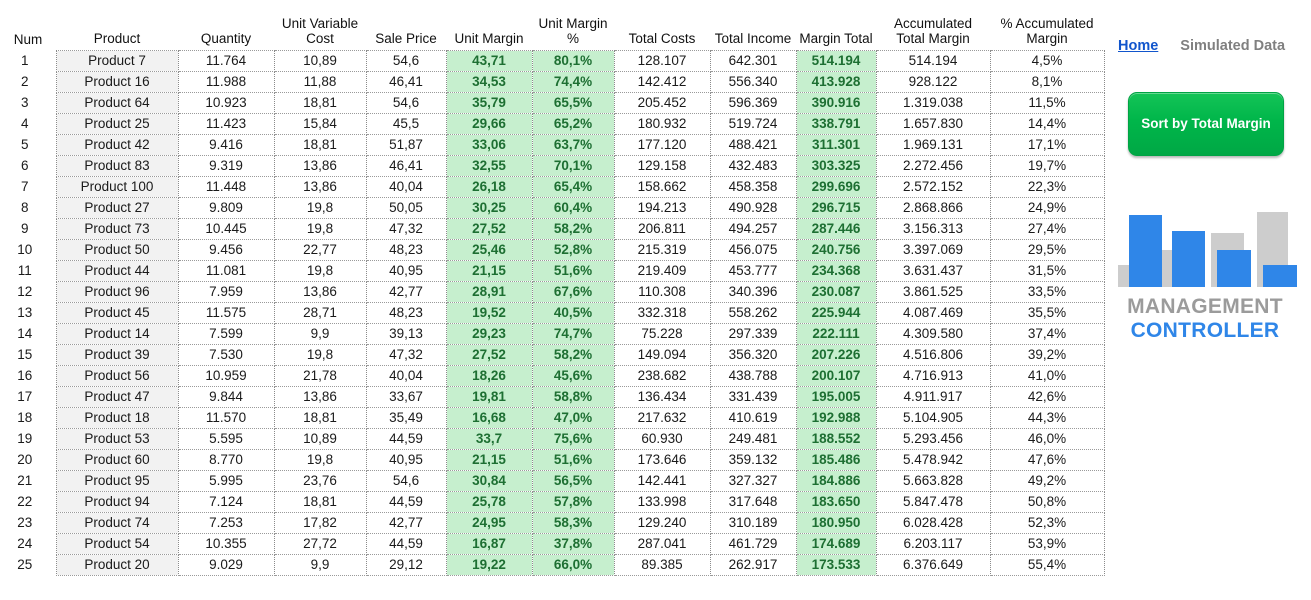 This screenshot has height=600, width=1311. What do you see at coordinates (320, 502) in the screenshot?
I see `table-cell: 18,81` at bounding box center [320, 502].